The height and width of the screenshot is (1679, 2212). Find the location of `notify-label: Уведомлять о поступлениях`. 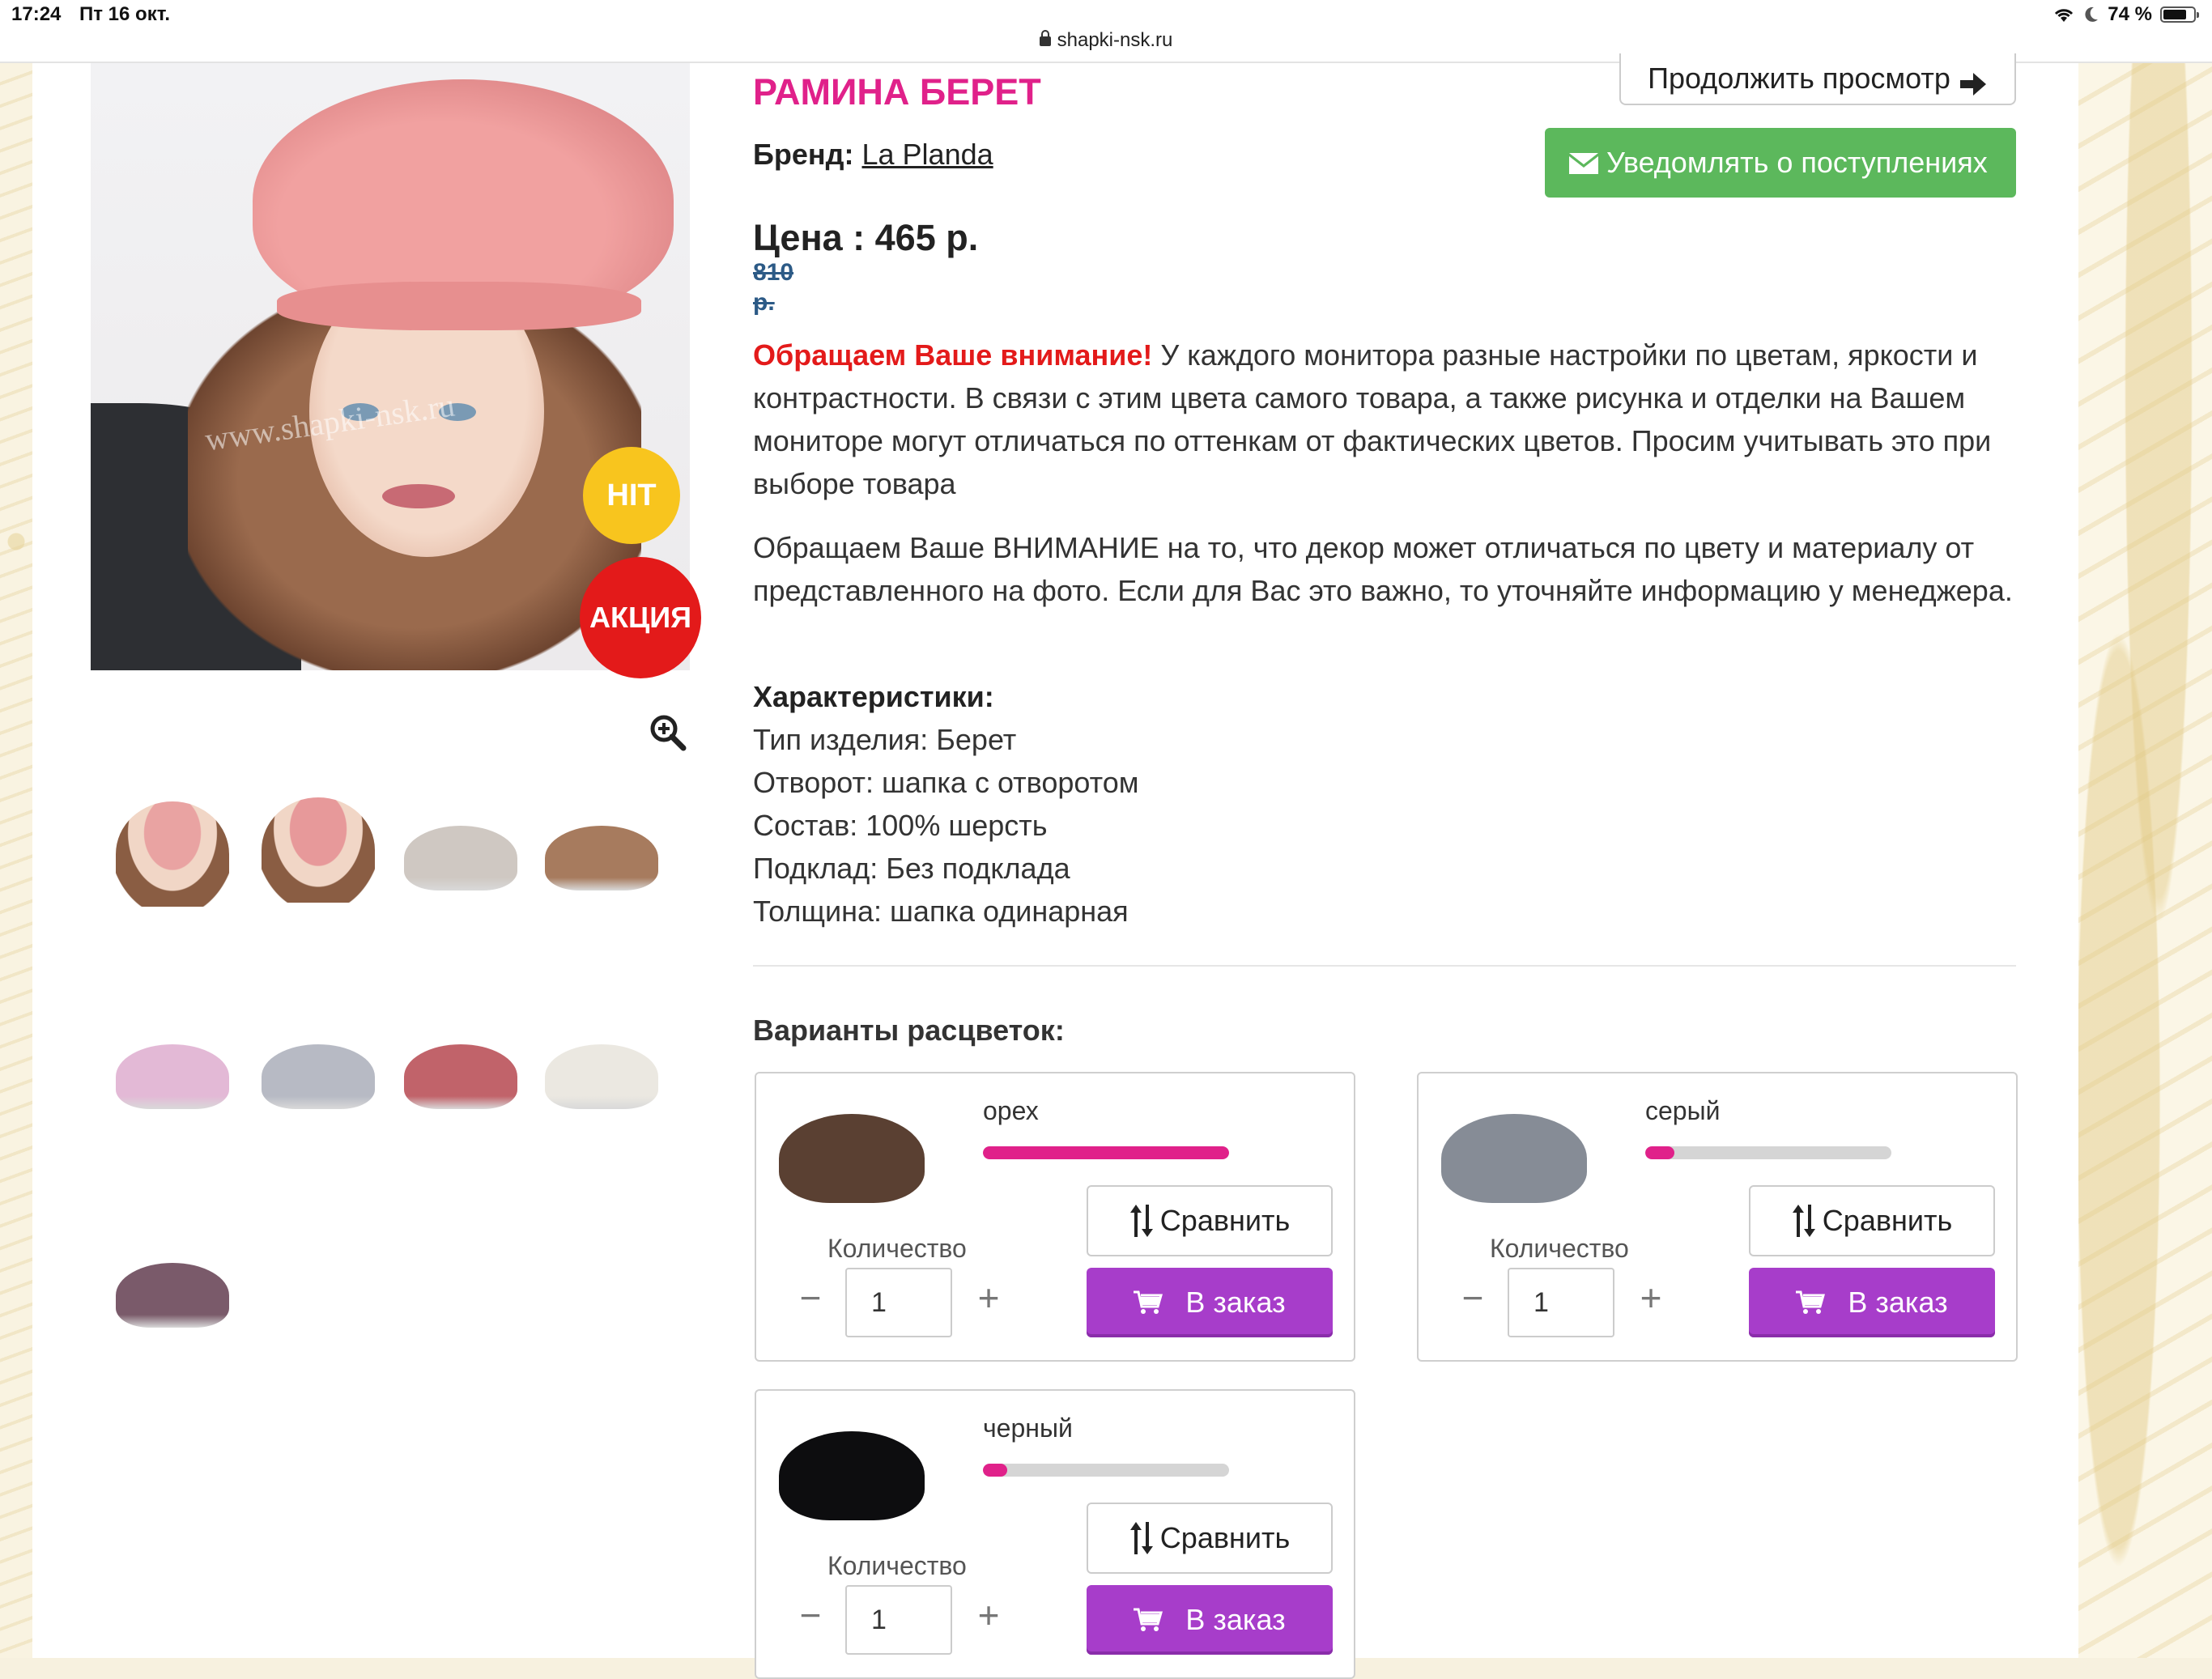

notify-label: Уведомлять о поступлениях is located at coordinates (1797, 163).